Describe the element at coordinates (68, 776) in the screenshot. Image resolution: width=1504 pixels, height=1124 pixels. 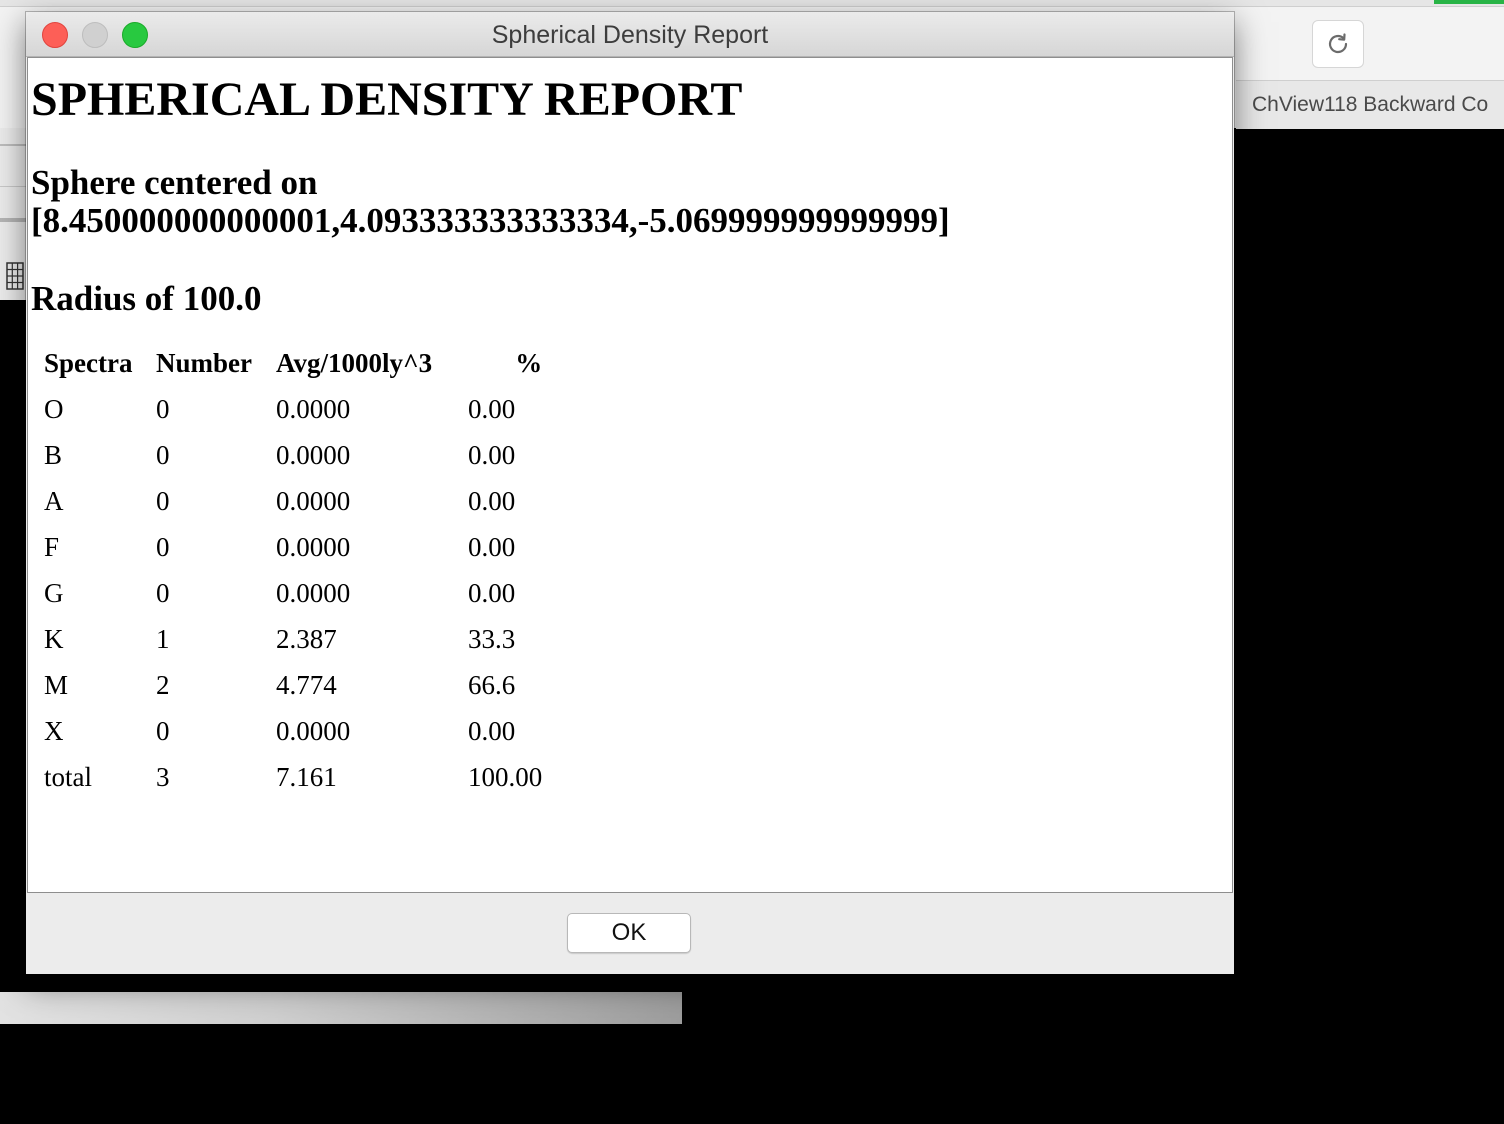
I see `spectra-cell: total` at that location.